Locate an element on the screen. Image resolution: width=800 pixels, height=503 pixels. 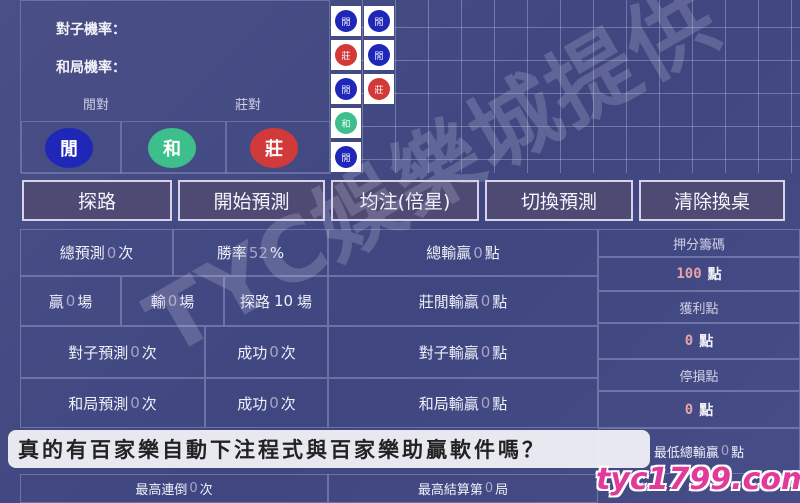
tie-success-cell: 成功 0 次 is located at coordinates (266, 403).